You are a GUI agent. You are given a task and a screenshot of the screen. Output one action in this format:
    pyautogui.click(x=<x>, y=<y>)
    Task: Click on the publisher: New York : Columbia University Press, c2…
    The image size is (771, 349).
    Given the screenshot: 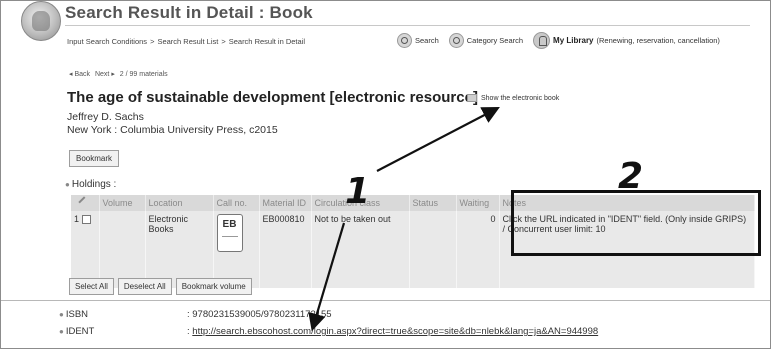 What is the action you would take?
    pyautogui.click(x=172, y=130)
    